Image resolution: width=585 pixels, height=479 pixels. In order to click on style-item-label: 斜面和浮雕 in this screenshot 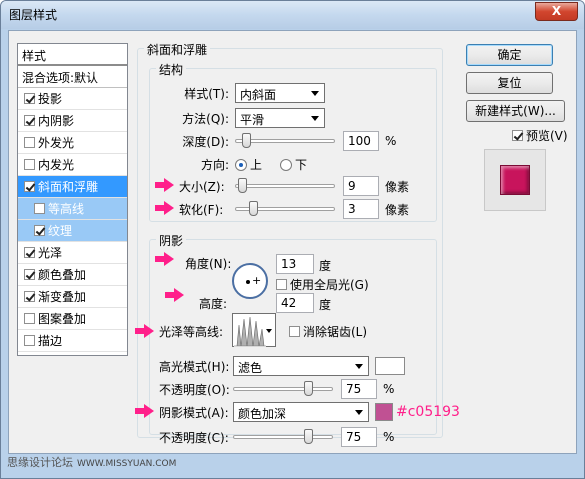, I will do `click(68, 187)`.